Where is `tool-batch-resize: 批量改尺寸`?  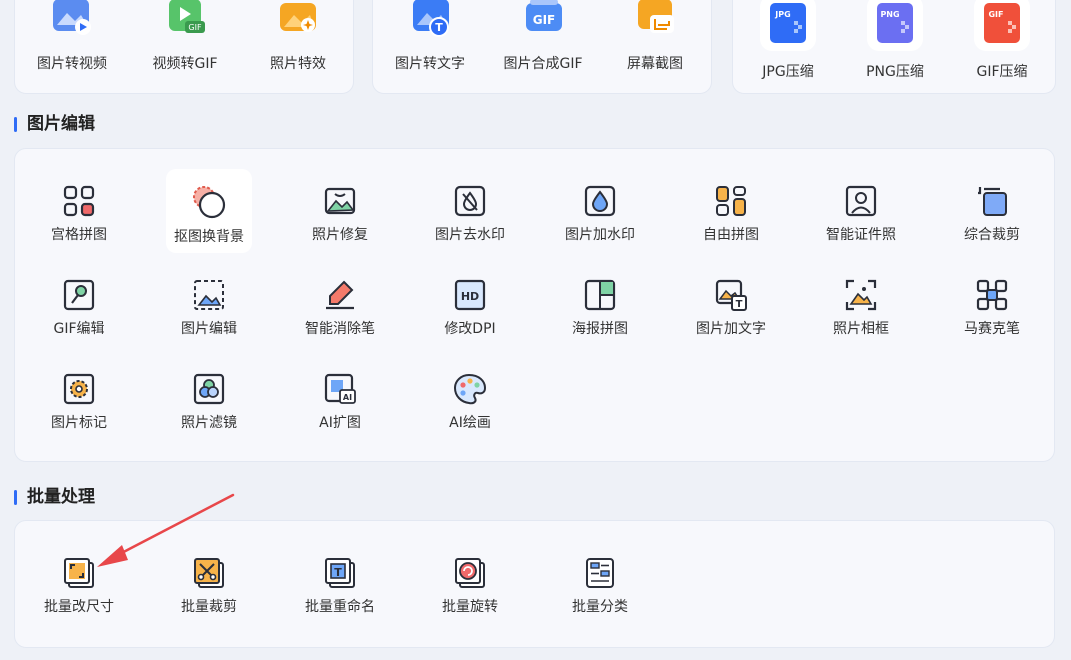 tool-batch-resize: 批量改尺寸 is located at coordinates (79, 586).